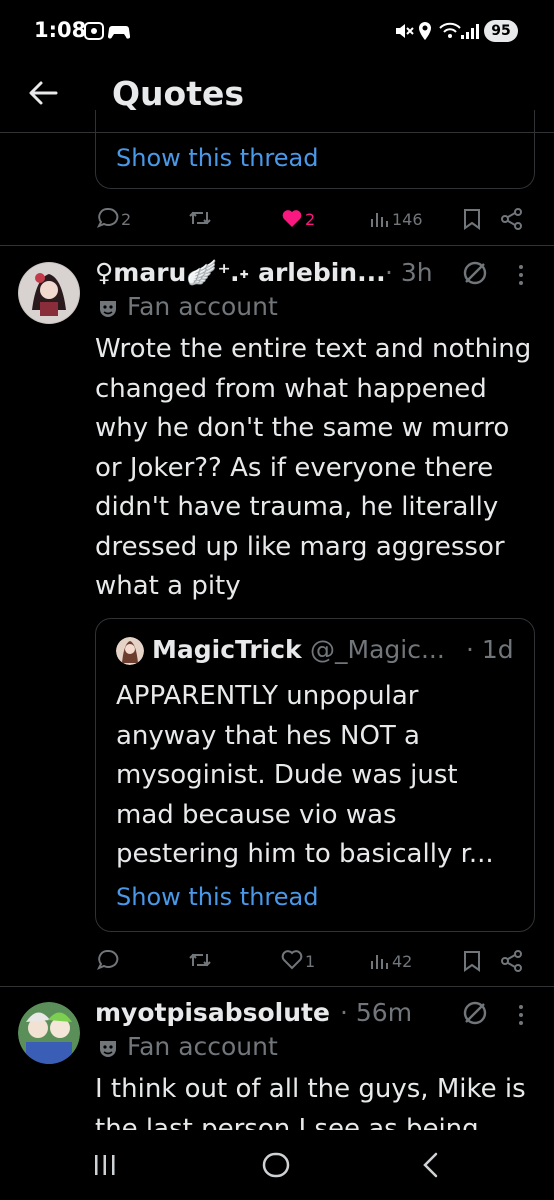 The height and width of the screenshot is (1200, 554). I want to click on quoted-avatar, so click(130, 651).